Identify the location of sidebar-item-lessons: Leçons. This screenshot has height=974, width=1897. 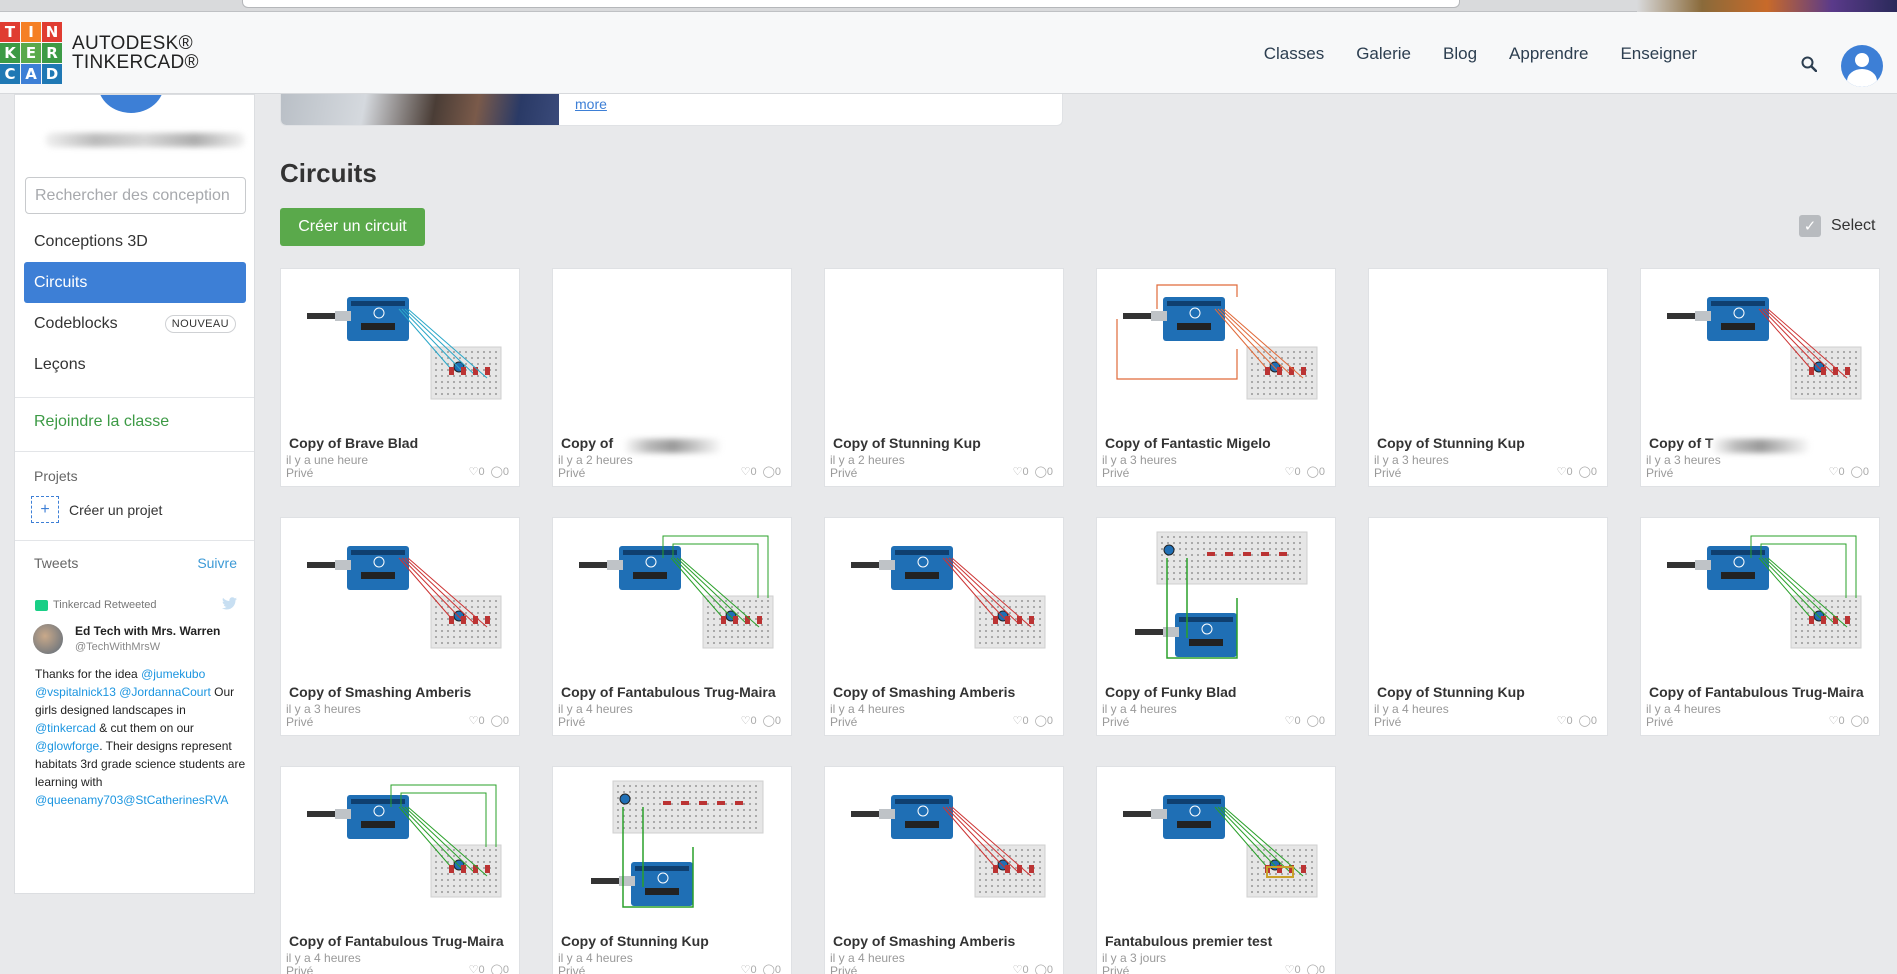
(135, 364).